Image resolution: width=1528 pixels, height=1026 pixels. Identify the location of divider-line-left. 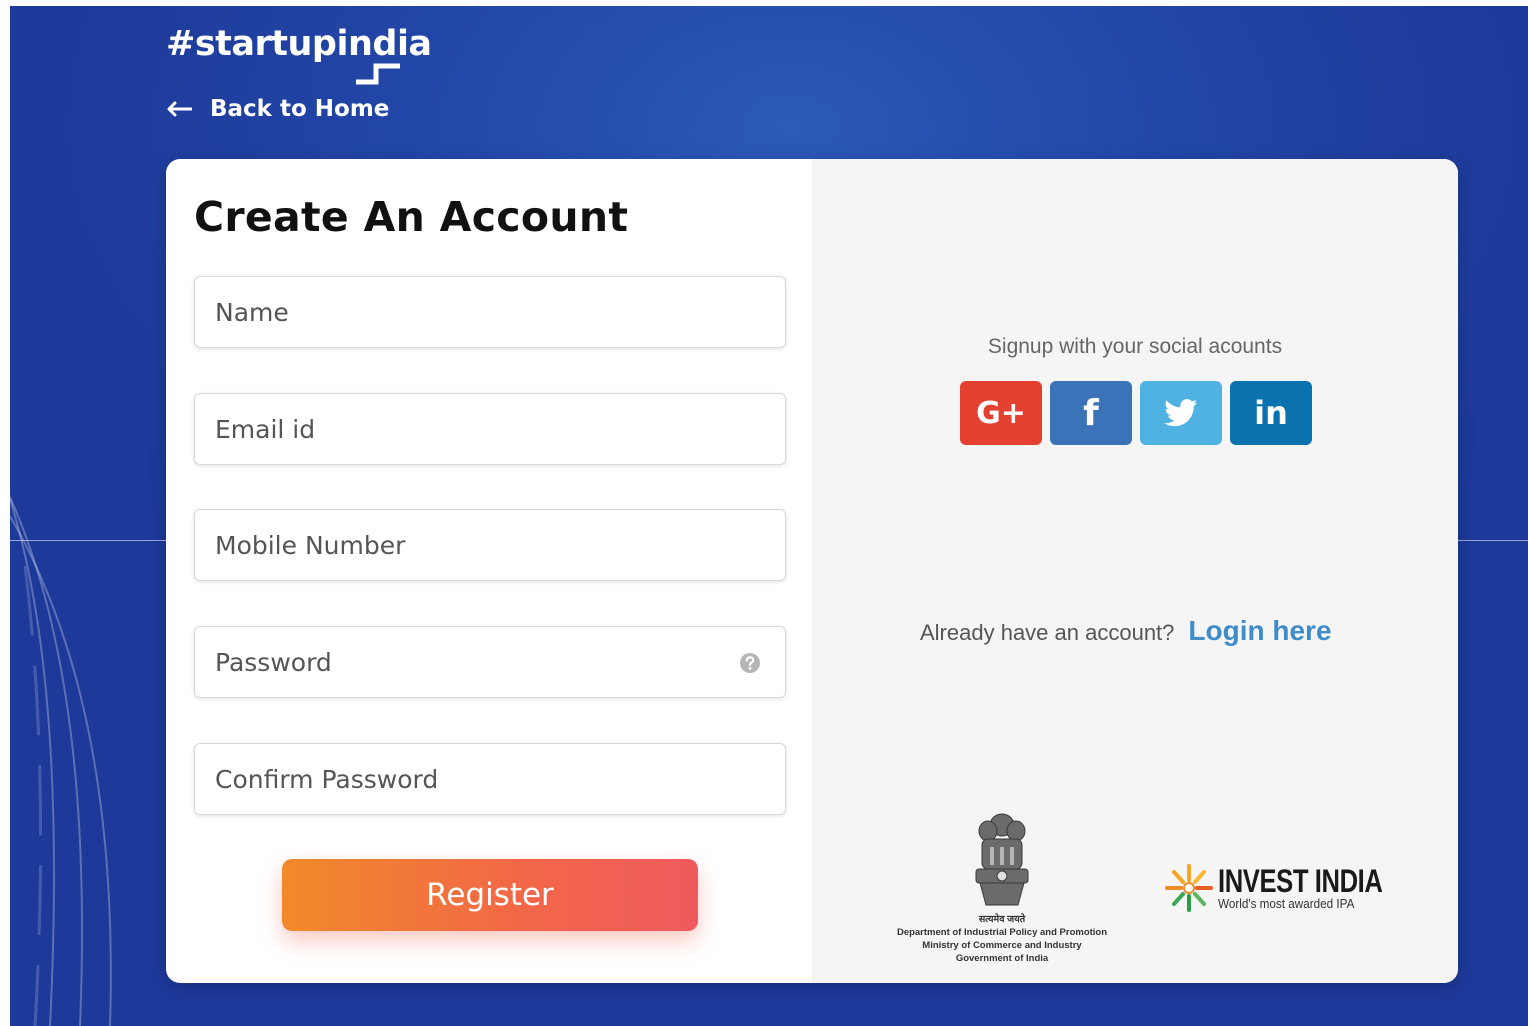
(88, 540).